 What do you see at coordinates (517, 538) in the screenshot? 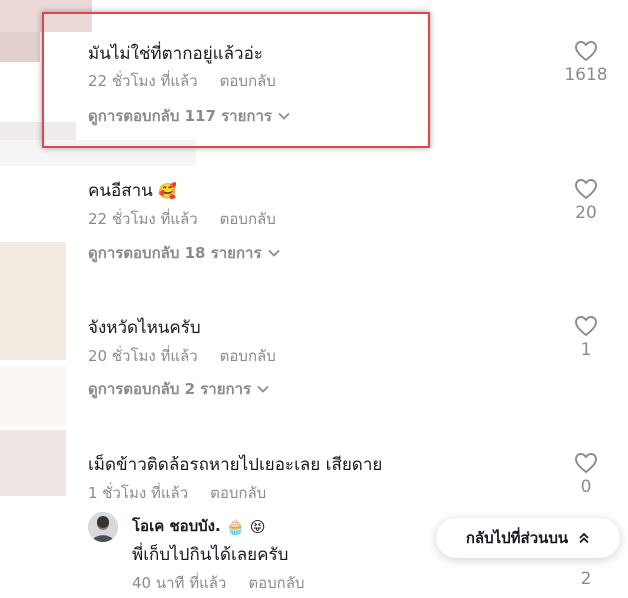
I see `back-to-top-label: กลับไปที่ส่วนบน` at bounding box center [517, 538].